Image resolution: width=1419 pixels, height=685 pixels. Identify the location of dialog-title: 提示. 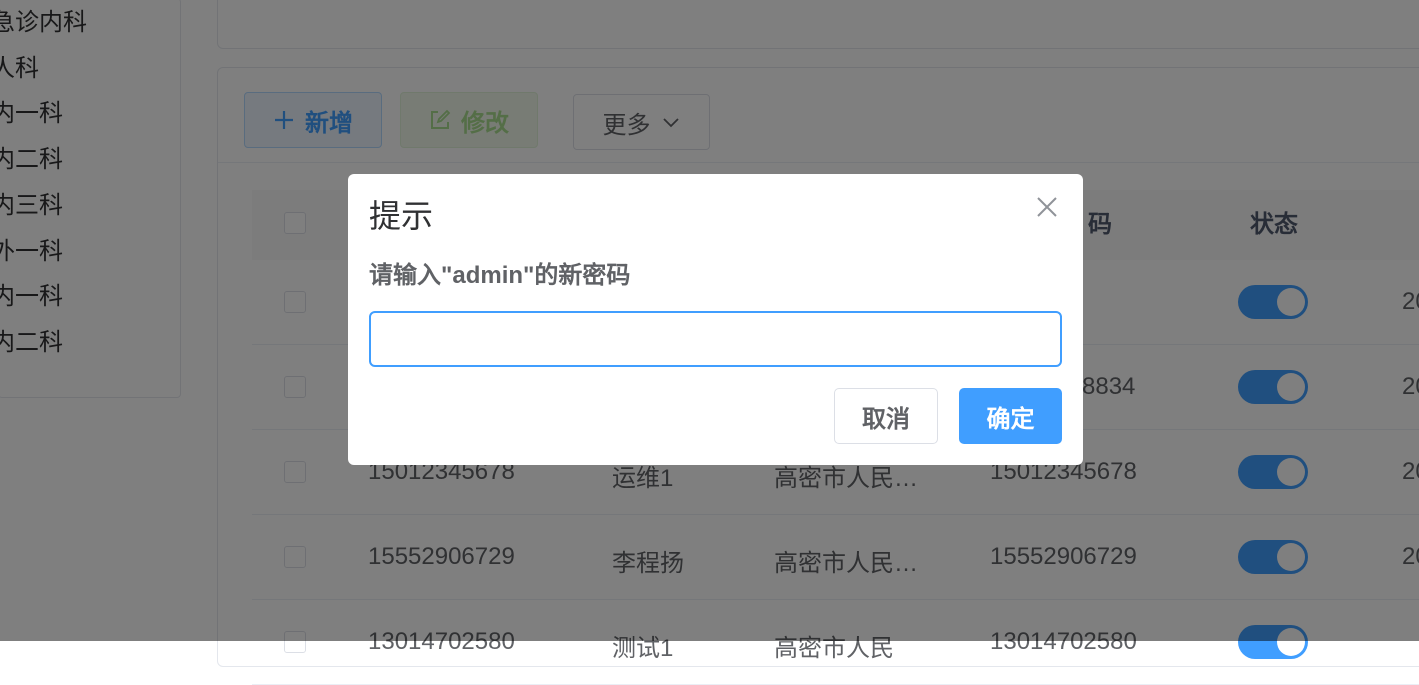
(401, 216).